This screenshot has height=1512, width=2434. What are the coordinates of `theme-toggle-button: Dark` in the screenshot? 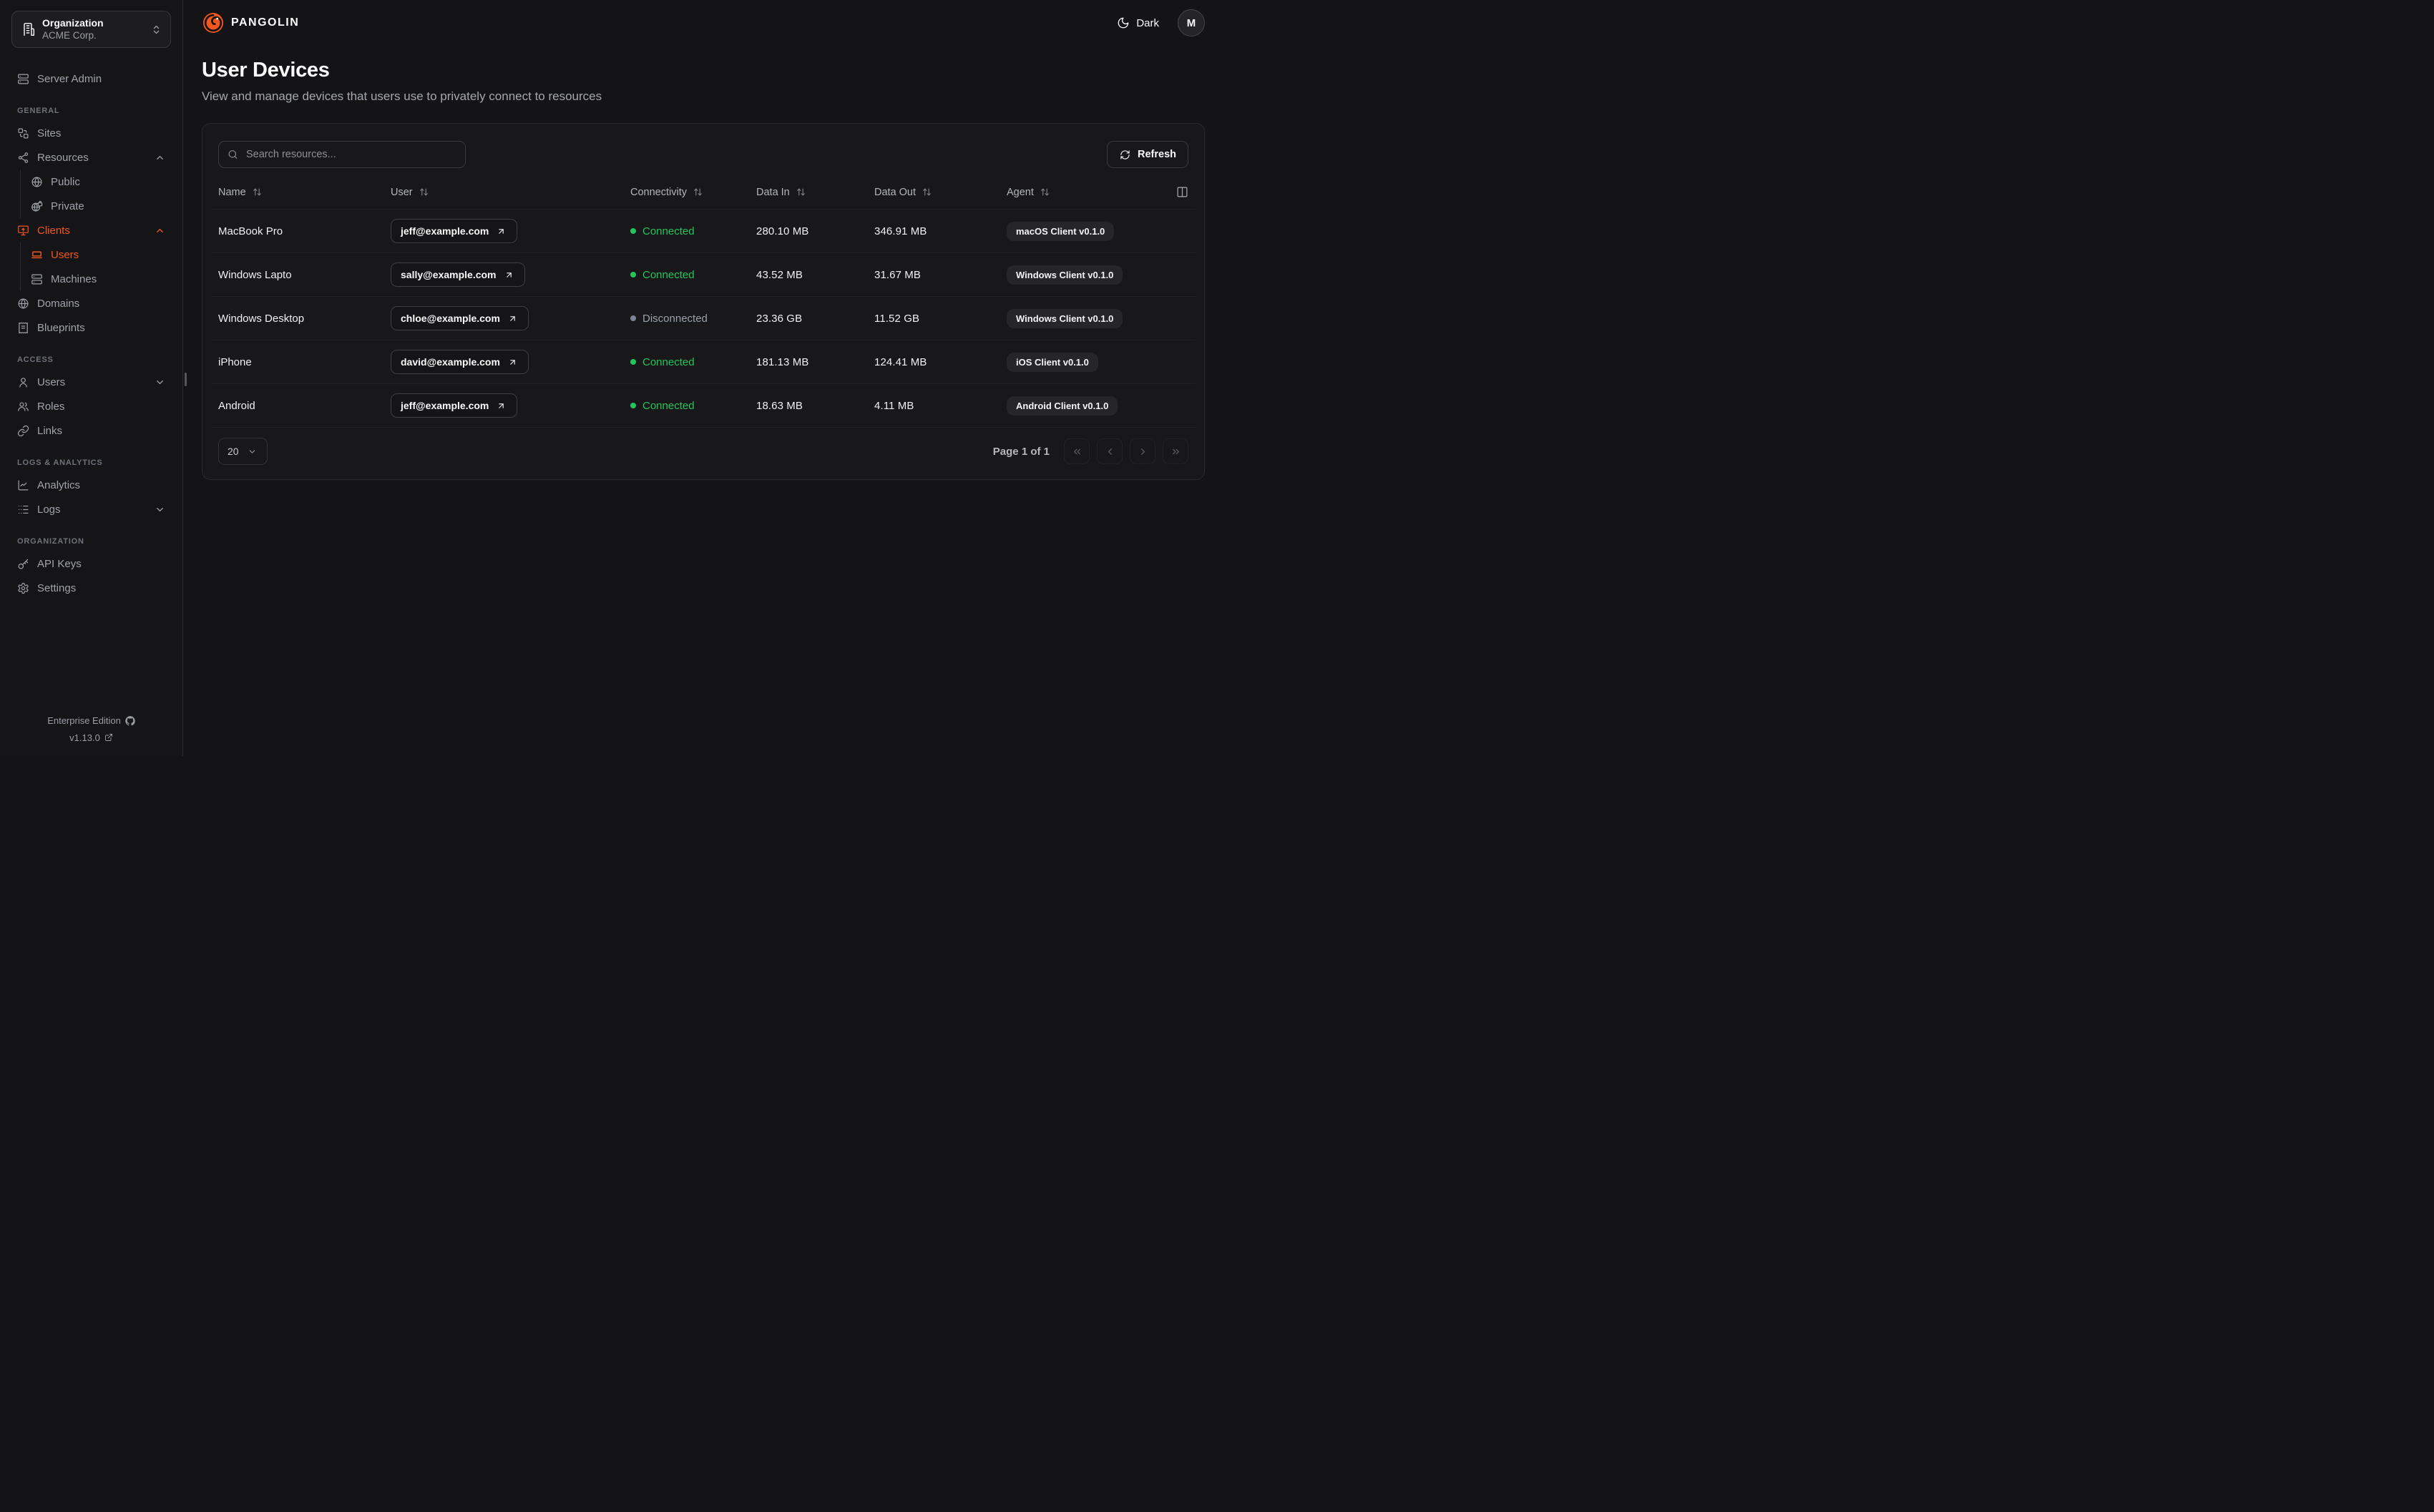 It's located at (1138, 23).